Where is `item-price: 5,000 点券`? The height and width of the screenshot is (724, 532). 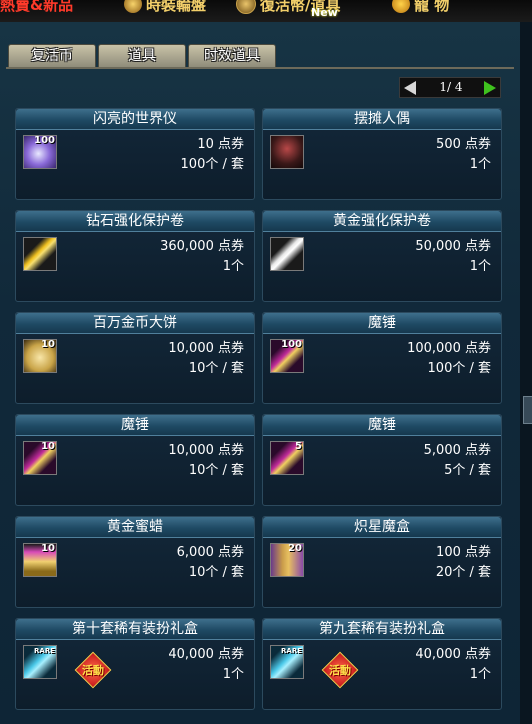 item-price: 5,000 点券 is located at coordinates (457, 450).